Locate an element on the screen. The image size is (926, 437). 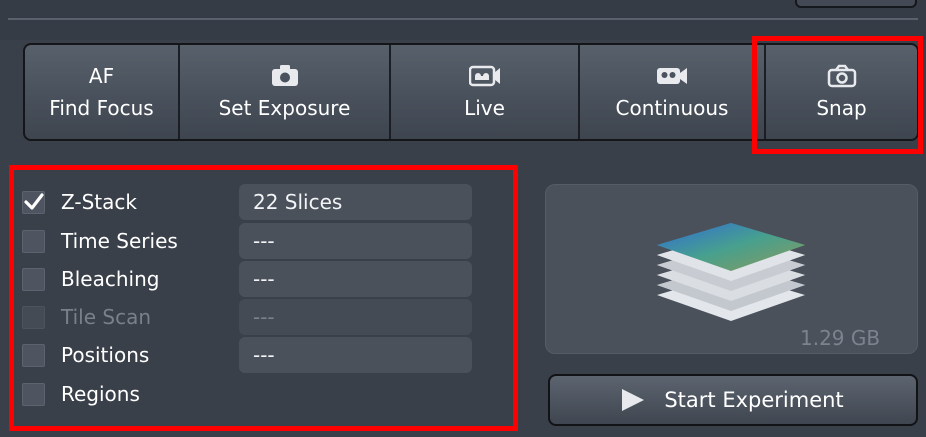
button-label: Continuous is located at coordinates (672, 108).